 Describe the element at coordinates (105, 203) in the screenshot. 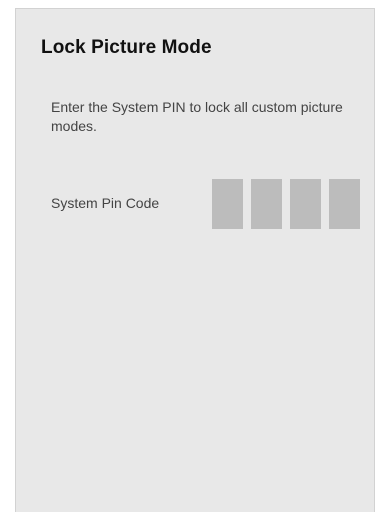

I see `pin-code-label: System Pin Code` at that location.